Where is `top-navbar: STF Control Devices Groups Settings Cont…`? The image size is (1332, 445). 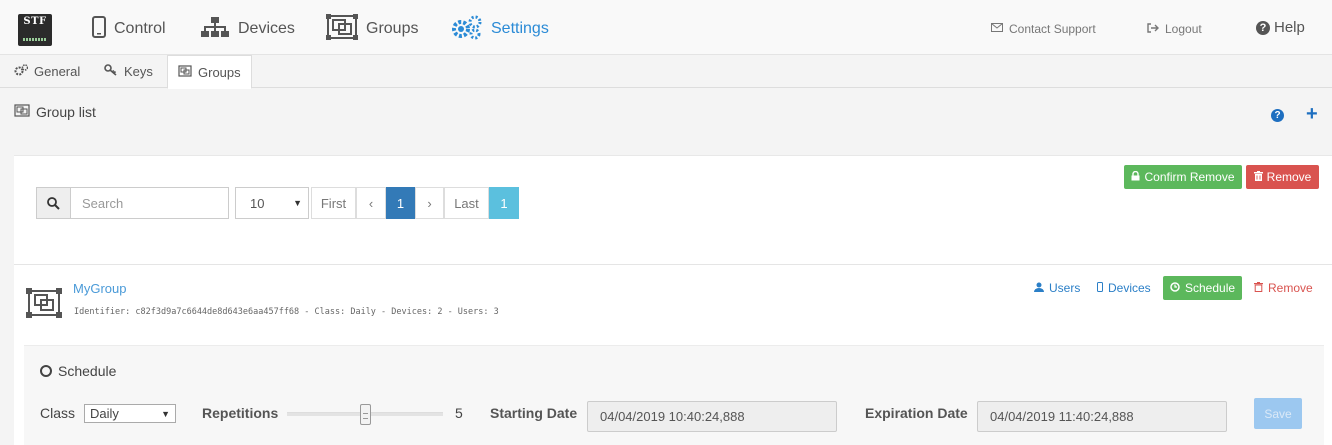 top-navbar: STF Control Devices Groups Settings Cont… is located at coordinates (666, 27).